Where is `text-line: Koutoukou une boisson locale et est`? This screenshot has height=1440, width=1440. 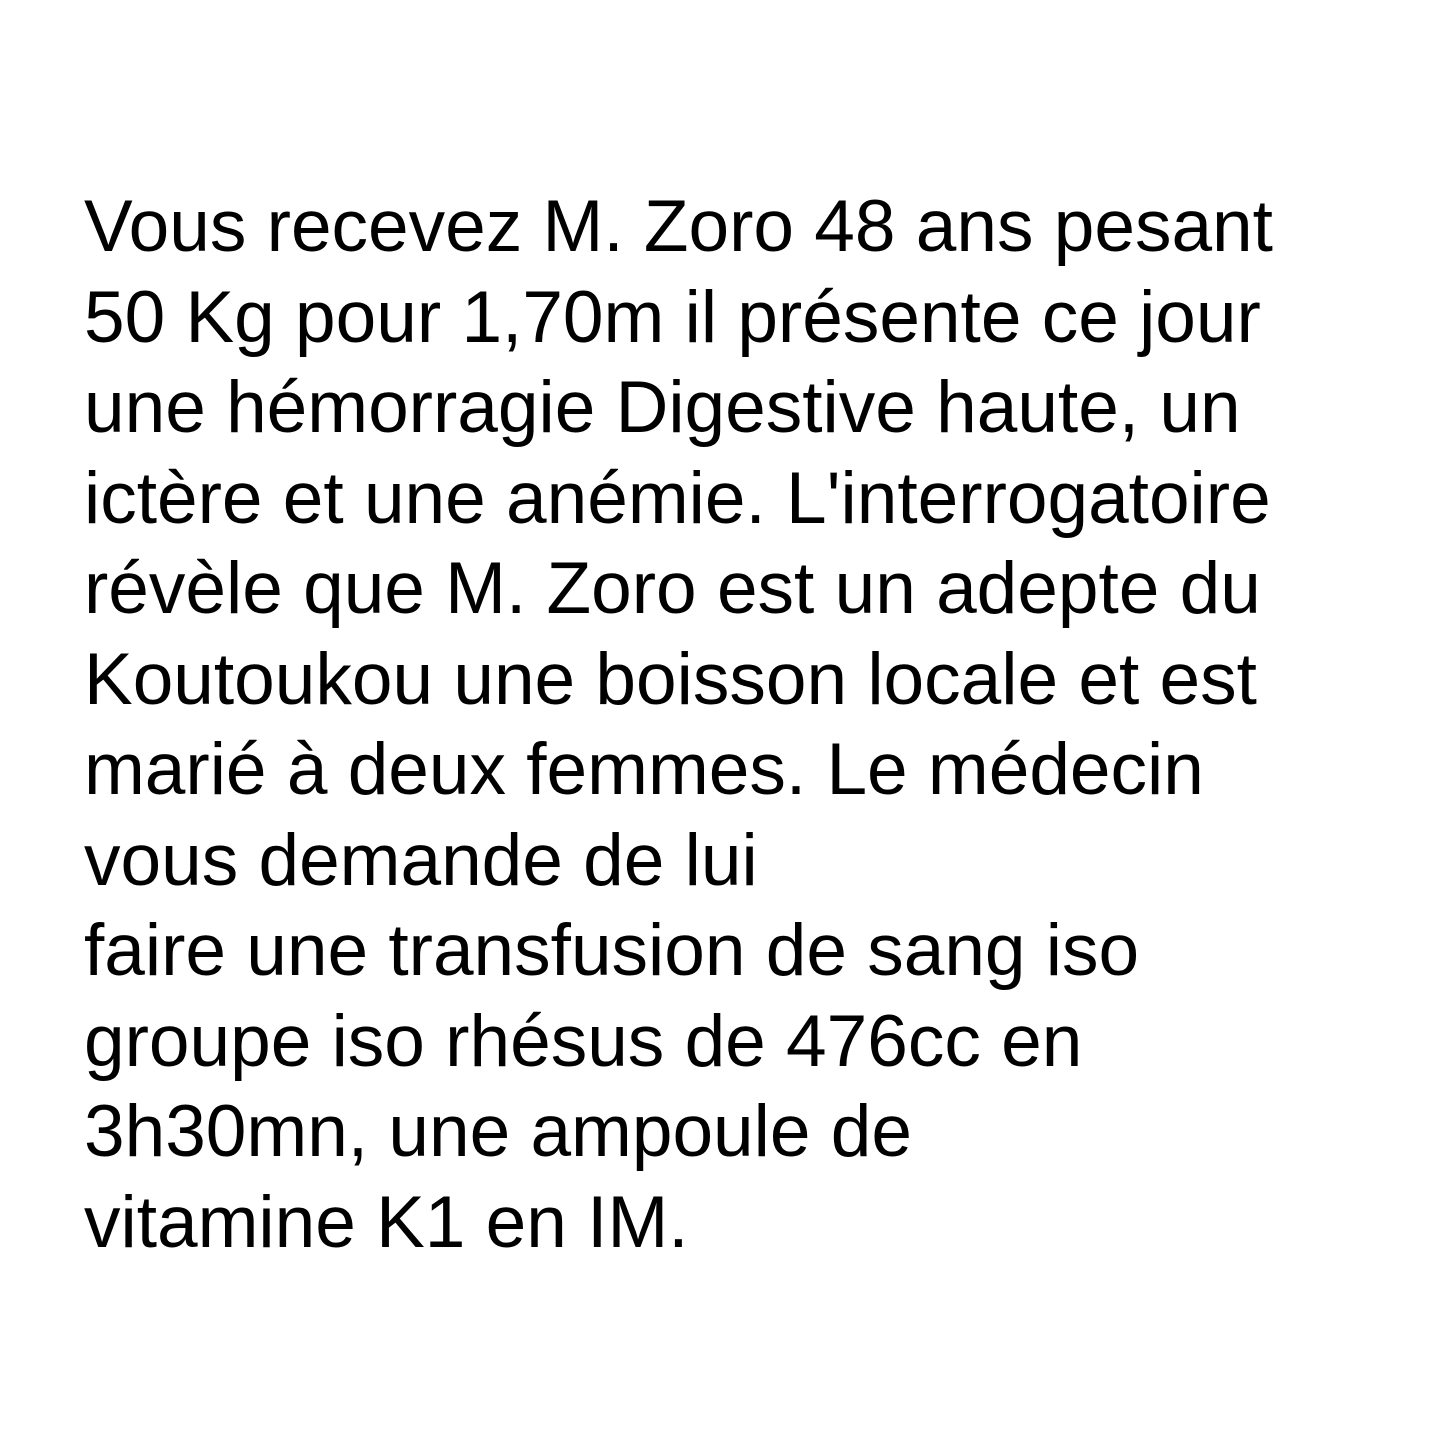 text-line: Koutoukou une boisson locale et est is located at coordinates (670, 679).